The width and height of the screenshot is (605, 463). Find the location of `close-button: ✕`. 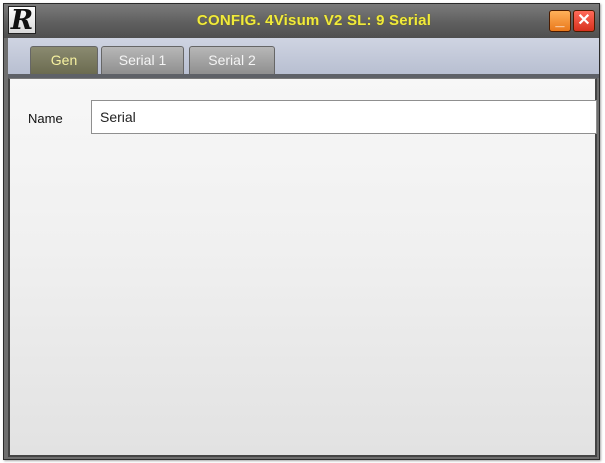

close-button: ✕ is located at coordinates (584, 21).